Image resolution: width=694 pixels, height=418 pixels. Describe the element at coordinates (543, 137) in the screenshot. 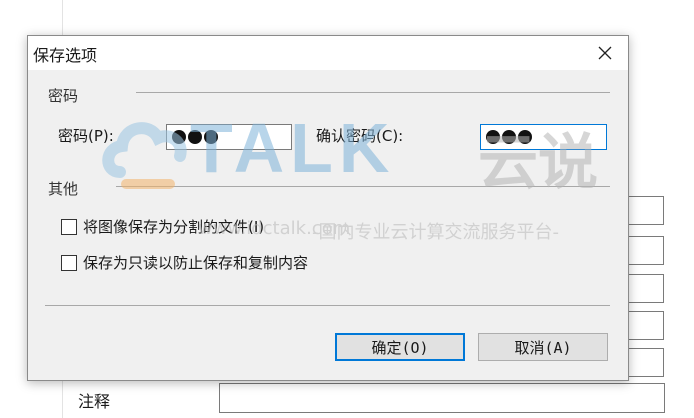

I see `confirm-password-input` at that location.